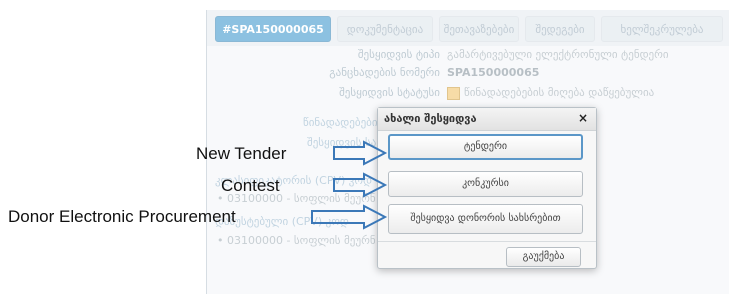  What do you see at coordinates (360, 185) in the screenshot?
I see `arrow-contest-icon` at bounding box center [360, 185].